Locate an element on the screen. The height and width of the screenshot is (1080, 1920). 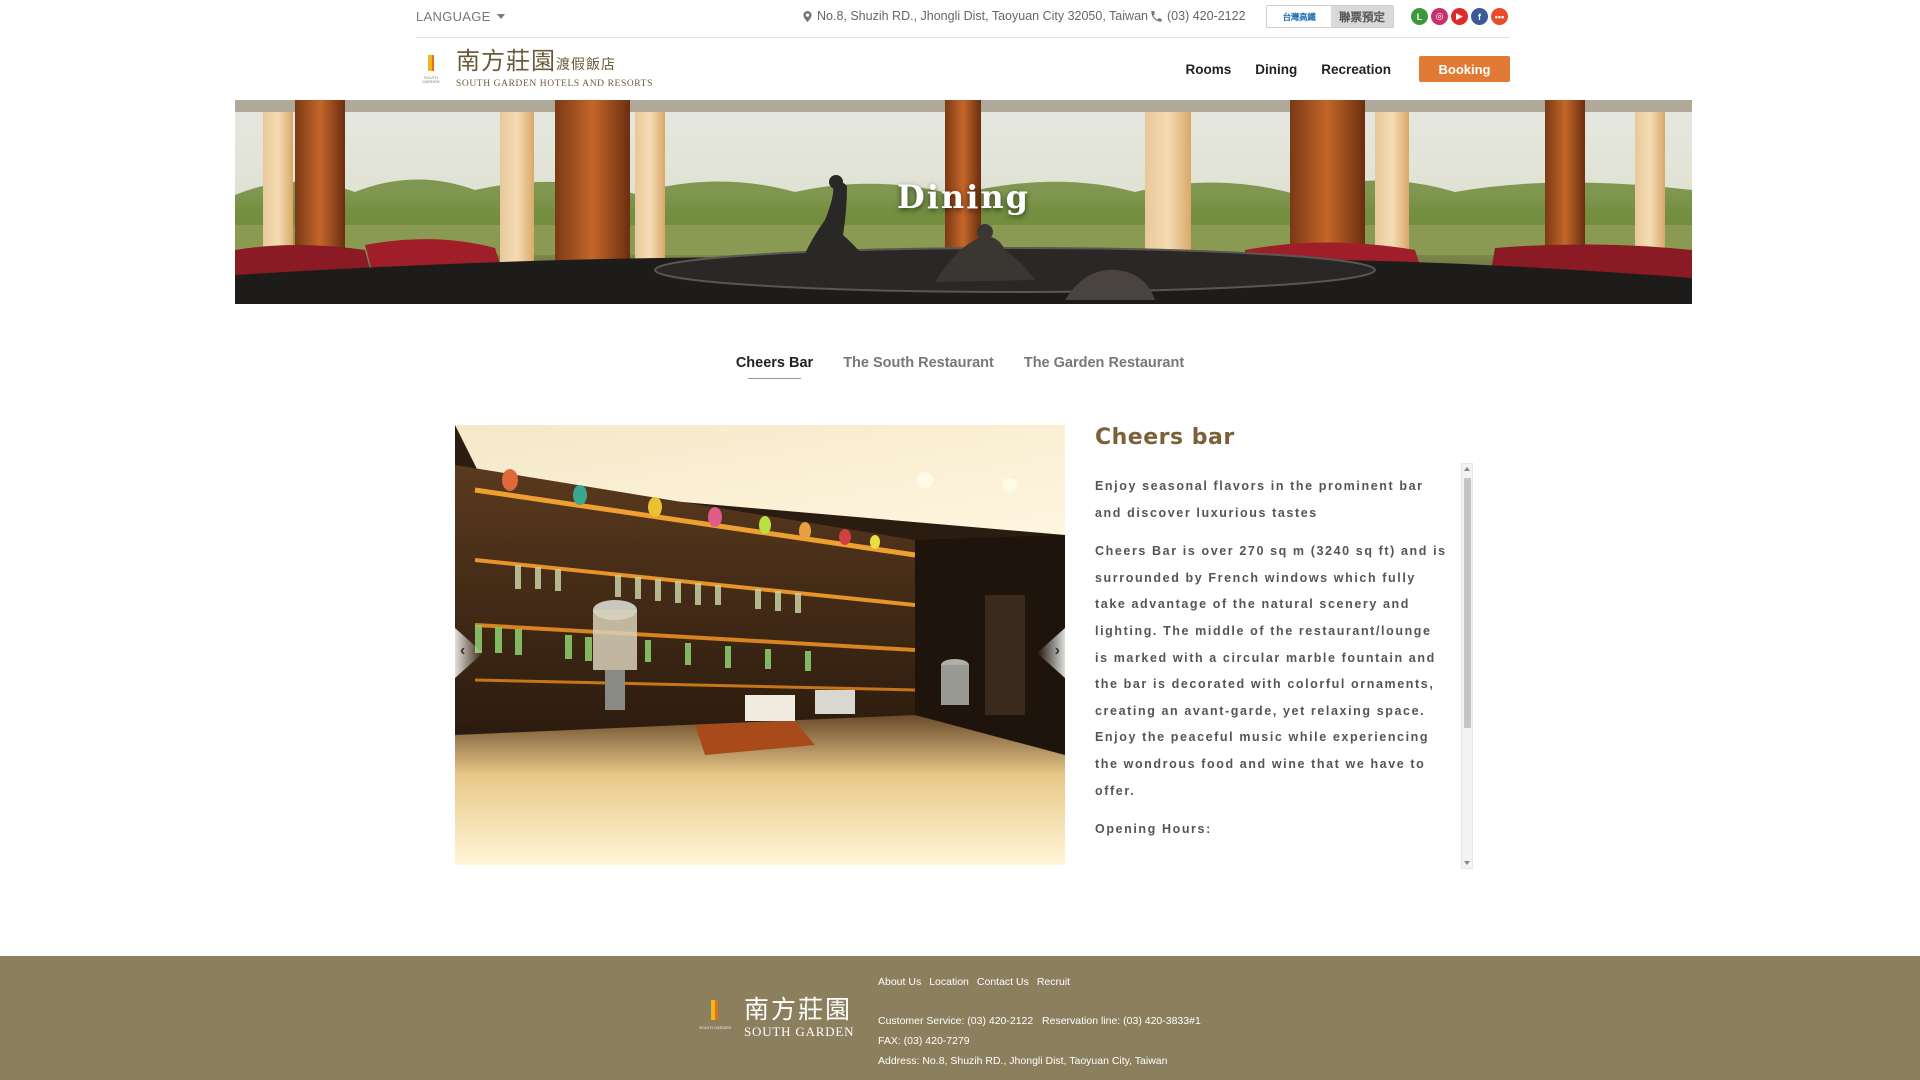
scroll-up-icon is located at coordinates (1467, 469).